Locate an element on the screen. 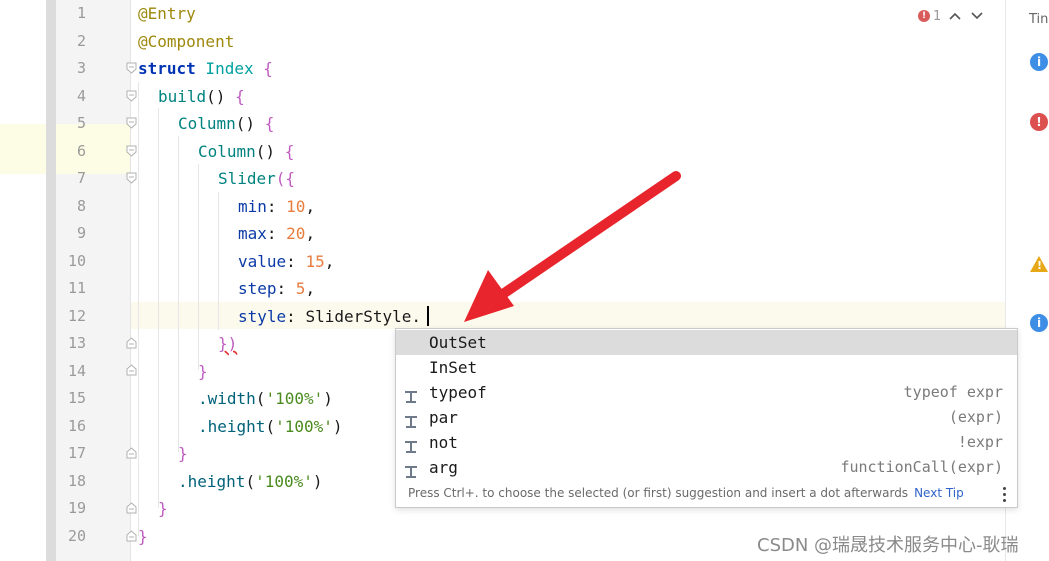 This screenshot has height=561, width=1049. chevron-down-icon is located at coordinates (977, 16).